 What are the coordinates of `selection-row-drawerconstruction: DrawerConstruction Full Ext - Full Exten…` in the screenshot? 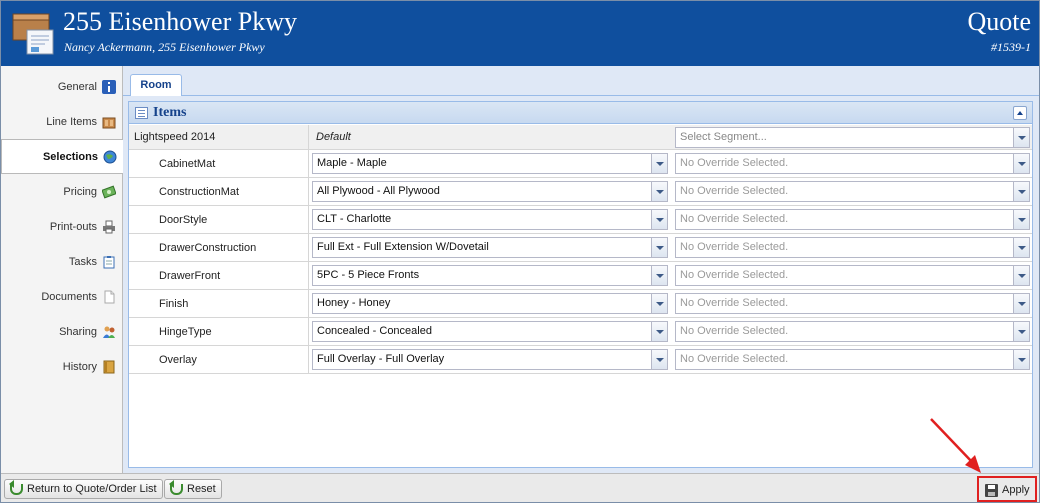 It's located at (580, 248).